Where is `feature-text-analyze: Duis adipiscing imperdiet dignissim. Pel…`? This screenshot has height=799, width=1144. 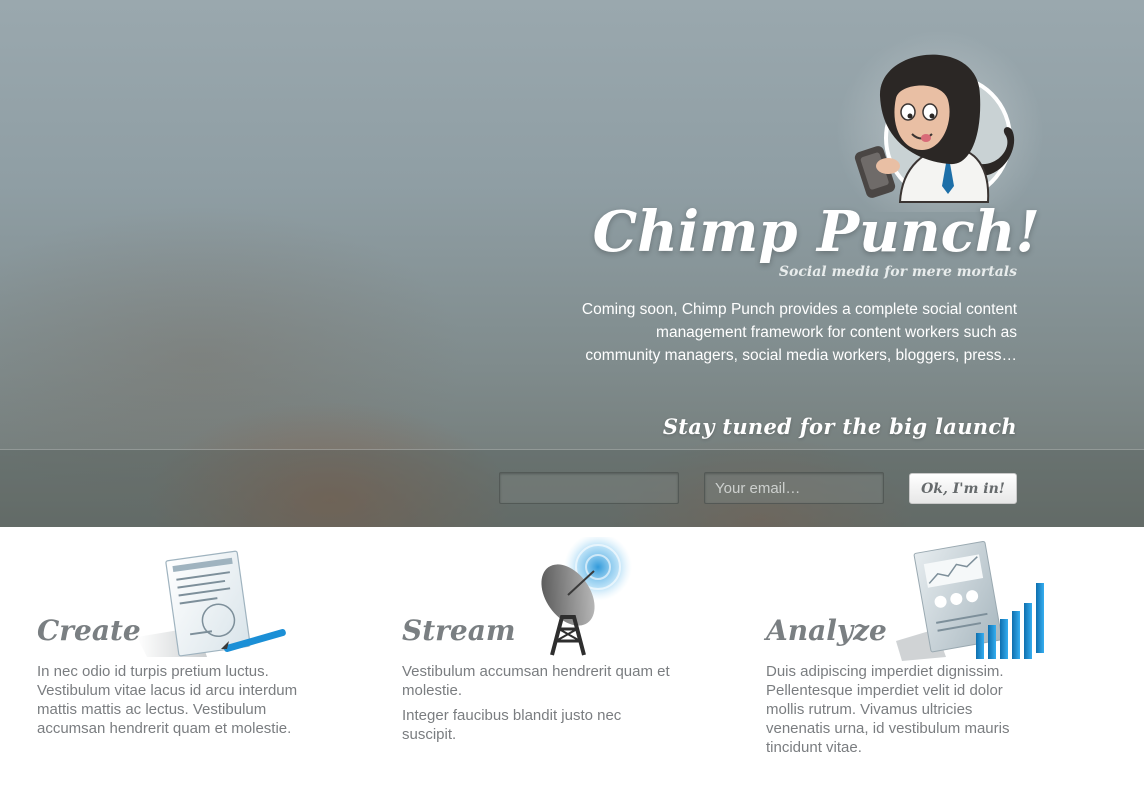
feature-text-analyze: Duis adipiscing imperdiet dignissim. Pel… is located at coordinates (902, 712).